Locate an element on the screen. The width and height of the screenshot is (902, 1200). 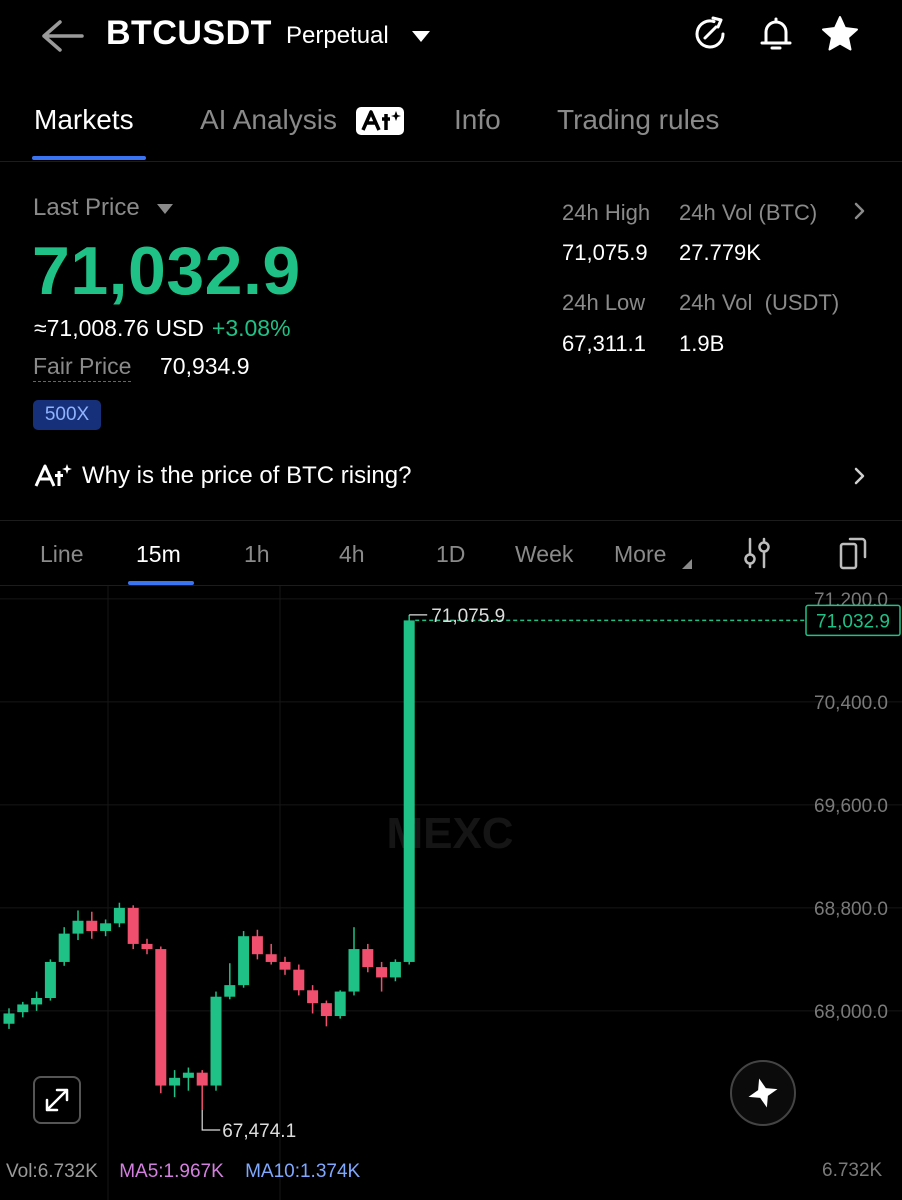
tf-more: More is located at coordinates (640, 554).